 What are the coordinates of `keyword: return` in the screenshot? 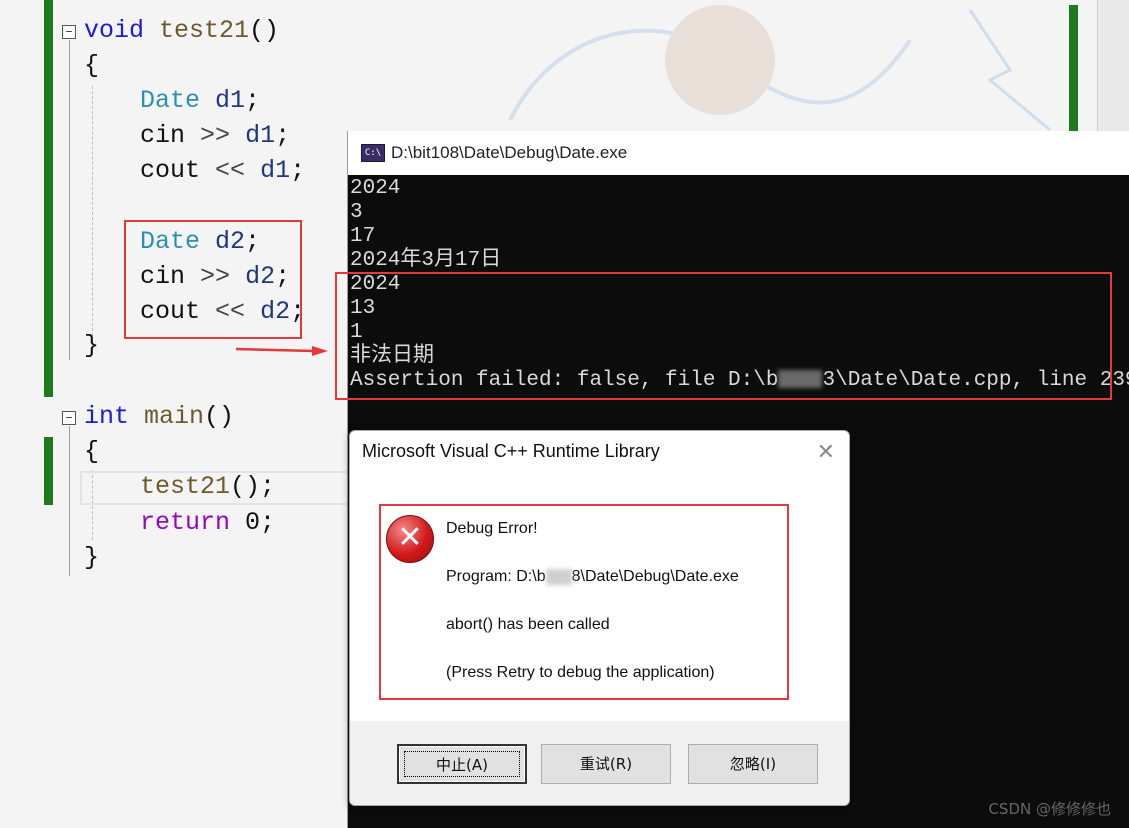 It's located at (185, 522).